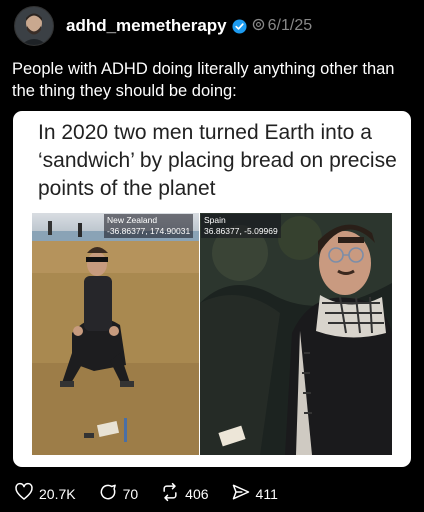 The image size is (424, 512). What do you see at coordinates (197, 493) in the screenshot?
I see `repost-count: 406` at bounding box center [197, 493].